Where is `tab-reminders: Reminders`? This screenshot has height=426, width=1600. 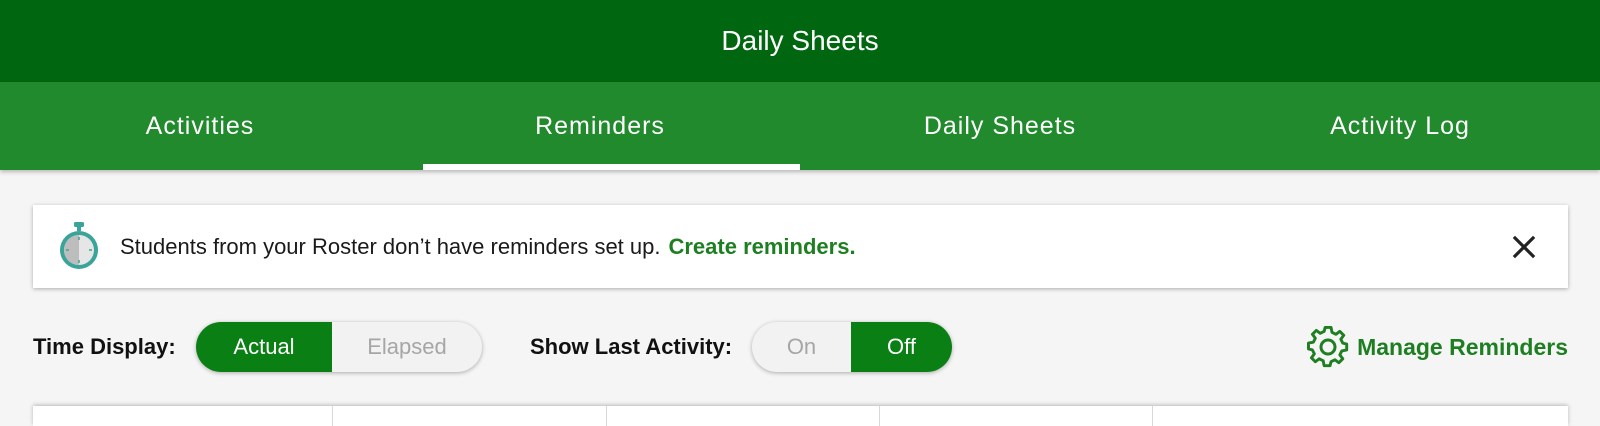
tab-reminders: Reminders is located at coordinates (600, 126).